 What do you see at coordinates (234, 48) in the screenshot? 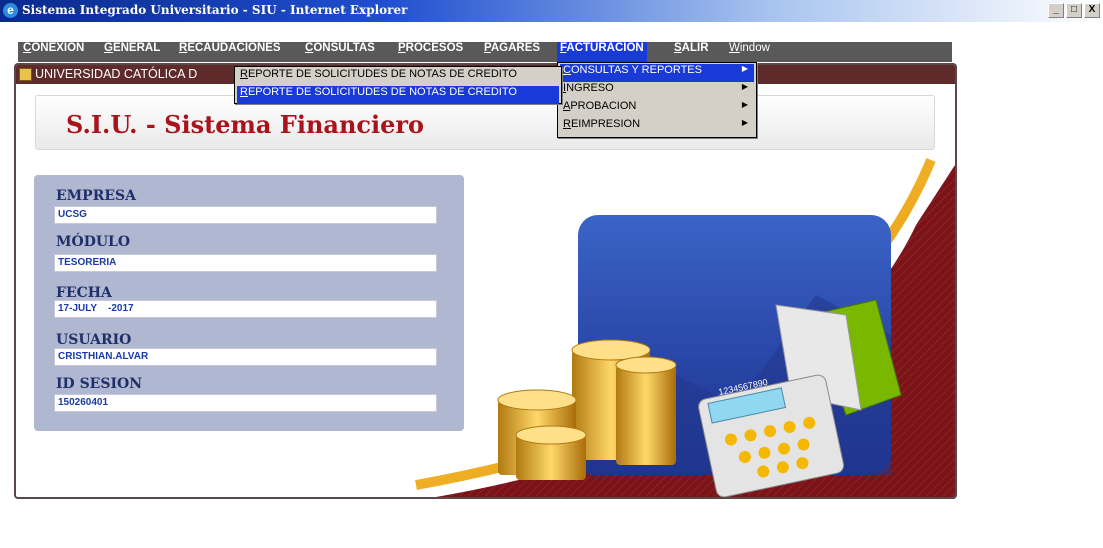
I see `menu-recaudaciones-label: ECAUDACIONES` at bounding box center [234, 48].